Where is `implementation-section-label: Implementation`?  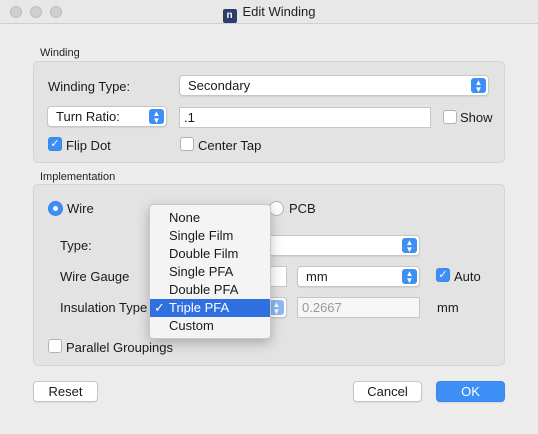
implementation-section-label: Implementation is located at coordinates (78, 177).